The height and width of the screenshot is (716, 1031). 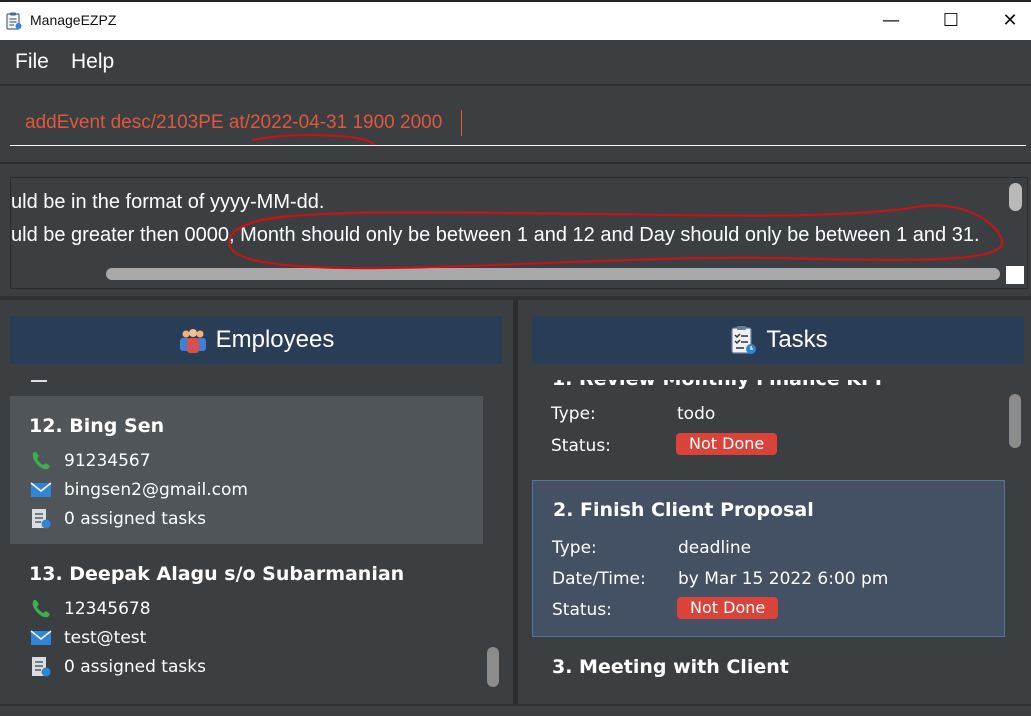 I want to click on task-type: deadline, so click(x=715, y=548).